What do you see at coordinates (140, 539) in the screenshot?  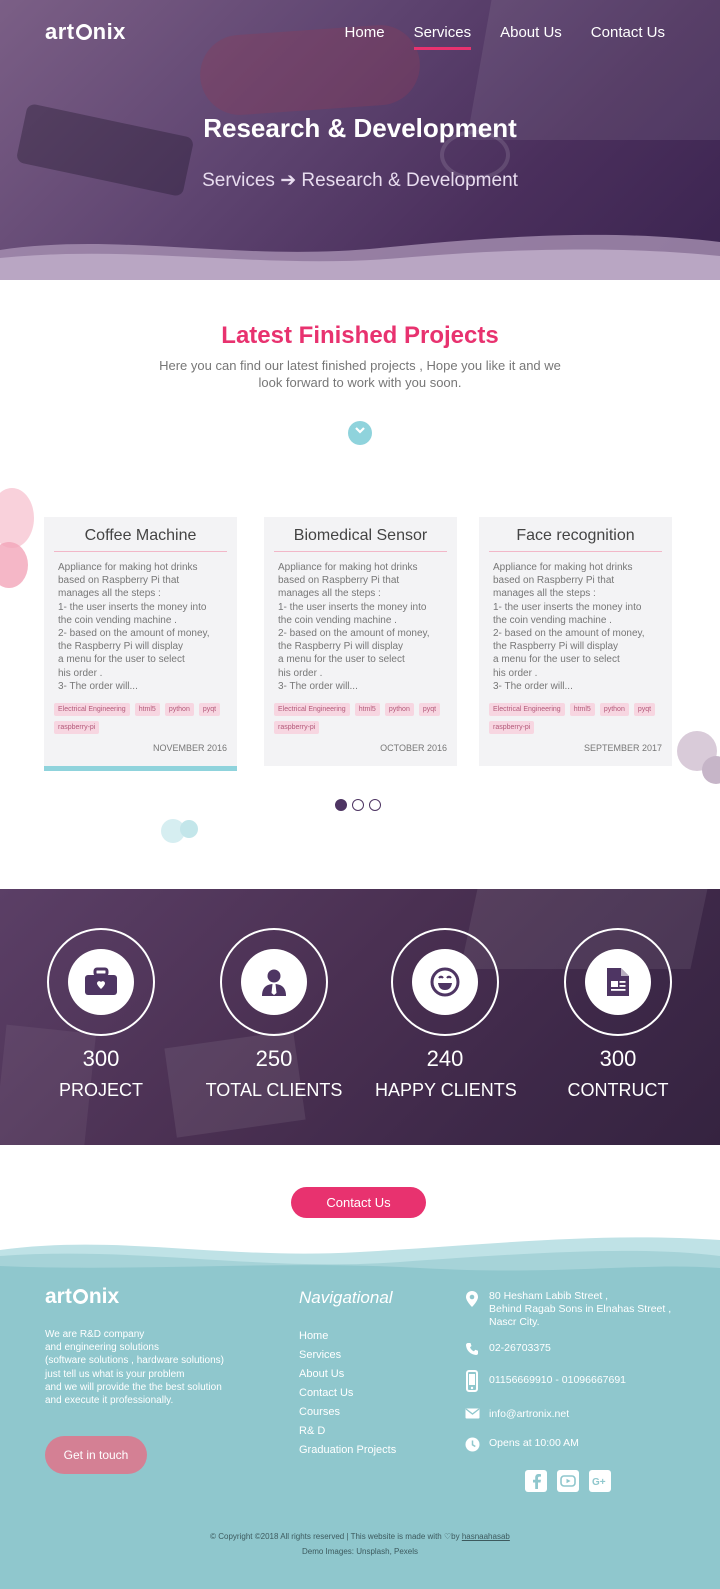 I see `project-title: Coffee Machine` at bounding box center [140, 539].